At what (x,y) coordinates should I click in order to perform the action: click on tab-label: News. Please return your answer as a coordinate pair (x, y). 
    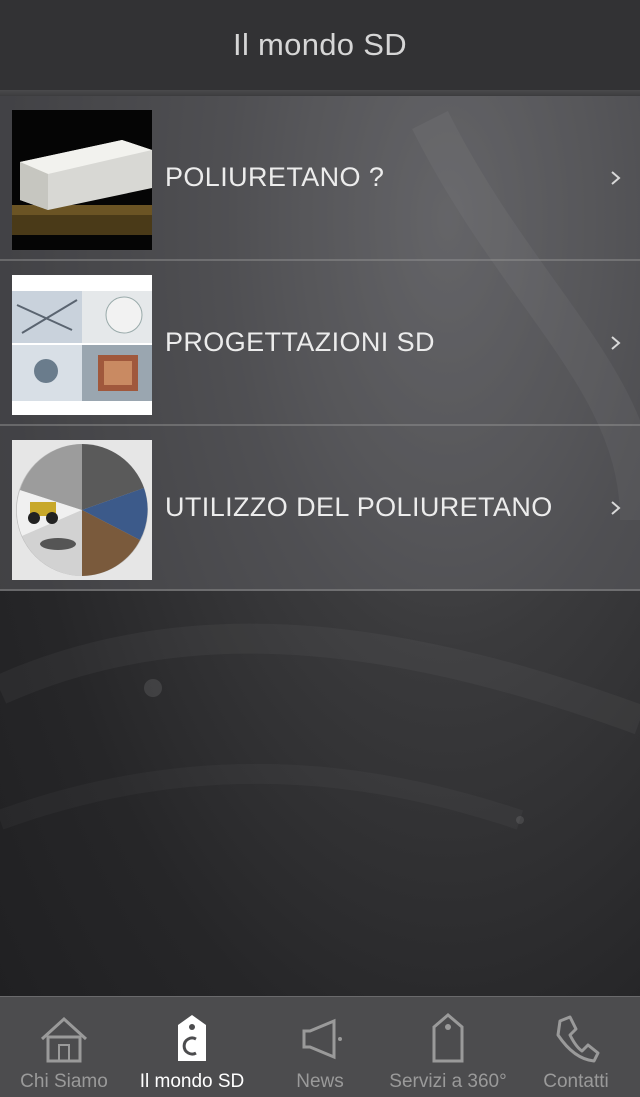
    Looking at the image, I should click on (320, 1081).